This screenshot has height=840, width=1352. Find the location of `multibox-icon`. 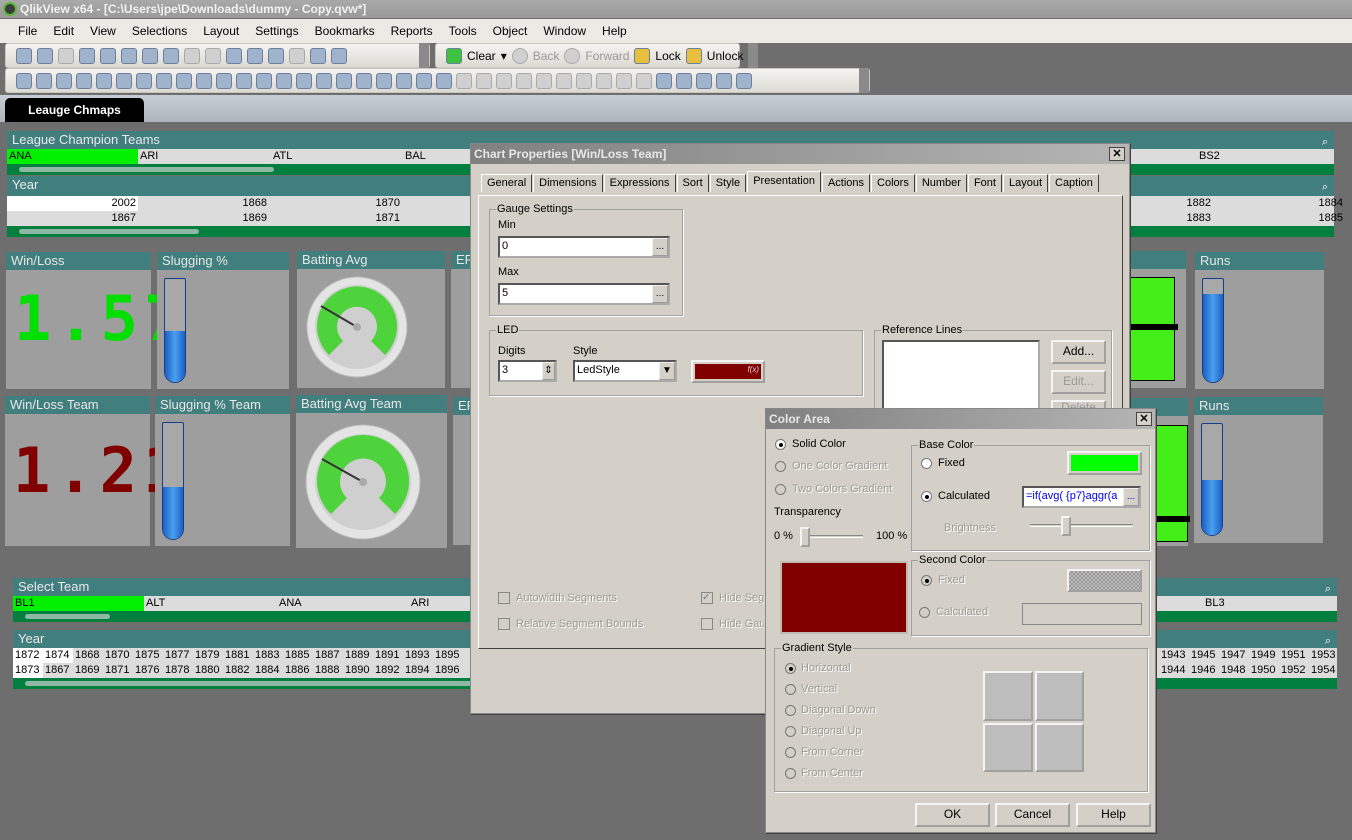

multibox-icon is located at coordinates (164, 80).